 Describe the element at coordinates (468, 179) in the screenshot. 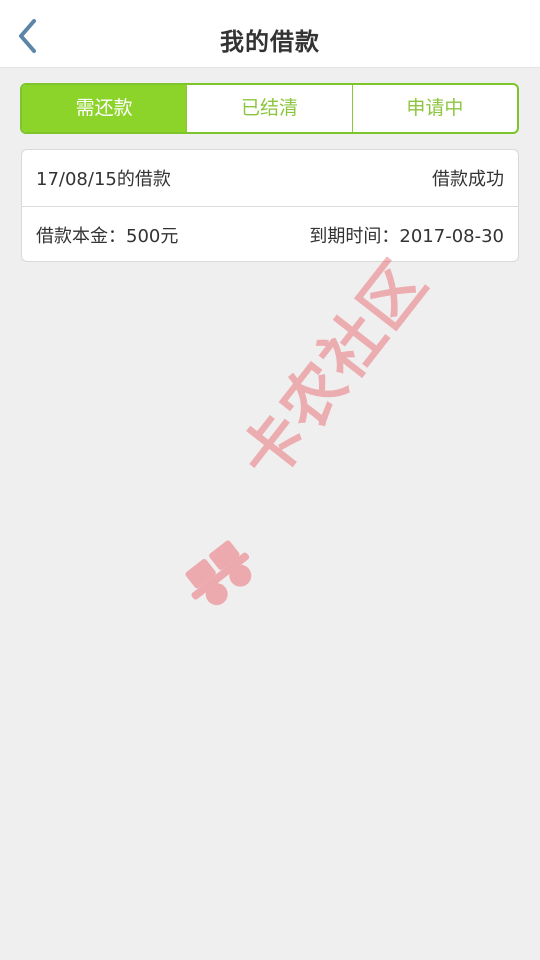

I see `loan-status-label: 借款成功` at that location.